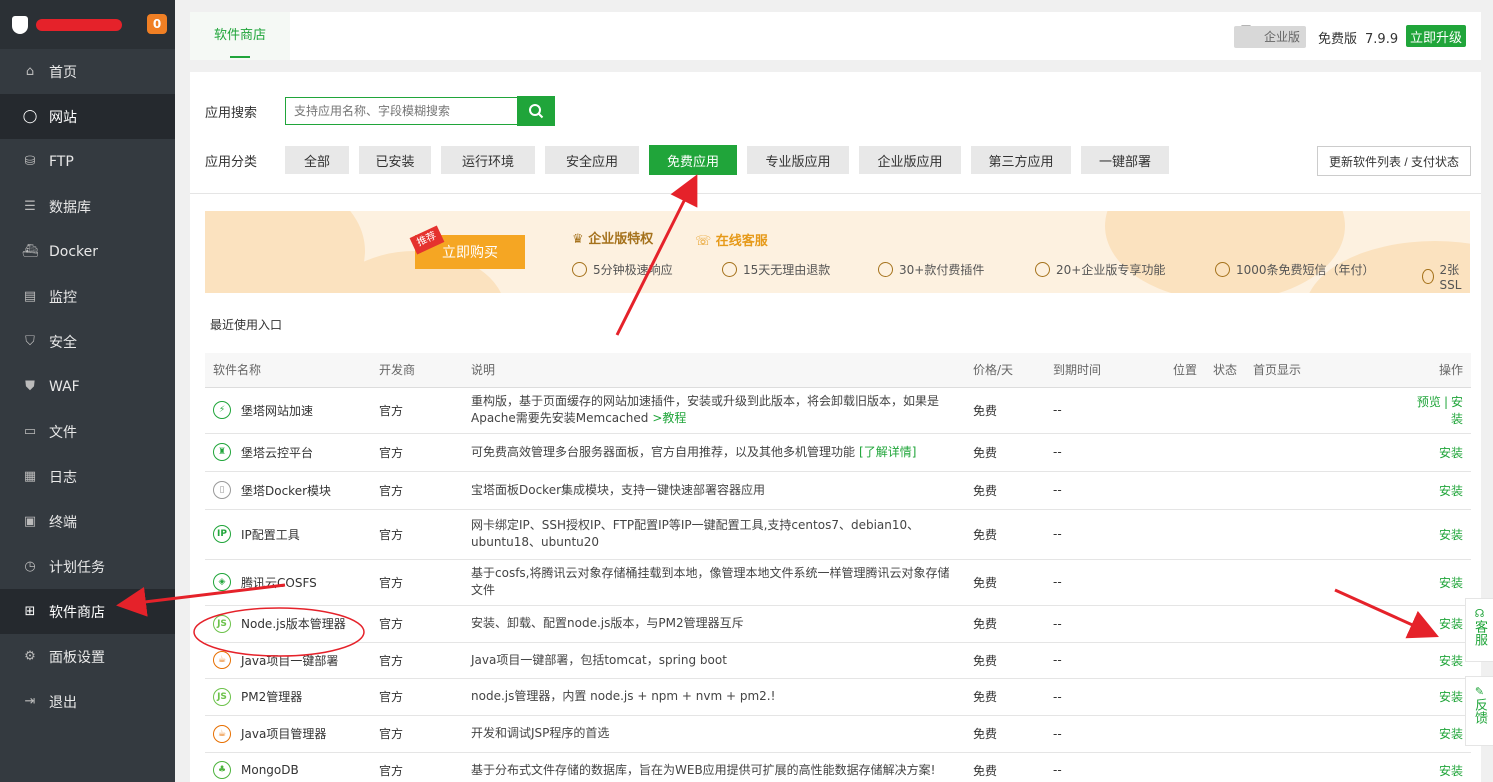 This screenshot has width=1493, height=782. I want to click on app-name-cell: ☕ Java项目管理器, so click(288, 734).